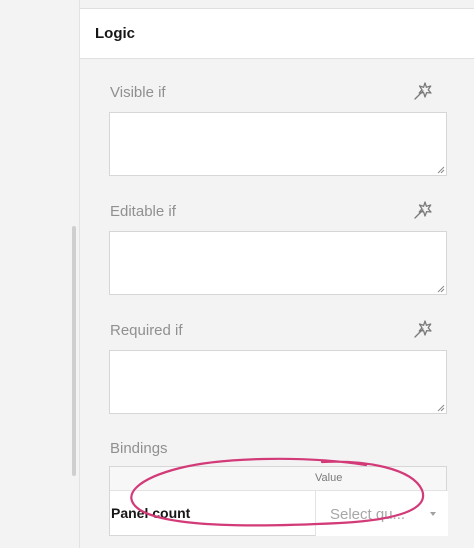 The width and height of the screenshot is (474, 548). I want to click on column-header-value: Value, so click(329, 478).